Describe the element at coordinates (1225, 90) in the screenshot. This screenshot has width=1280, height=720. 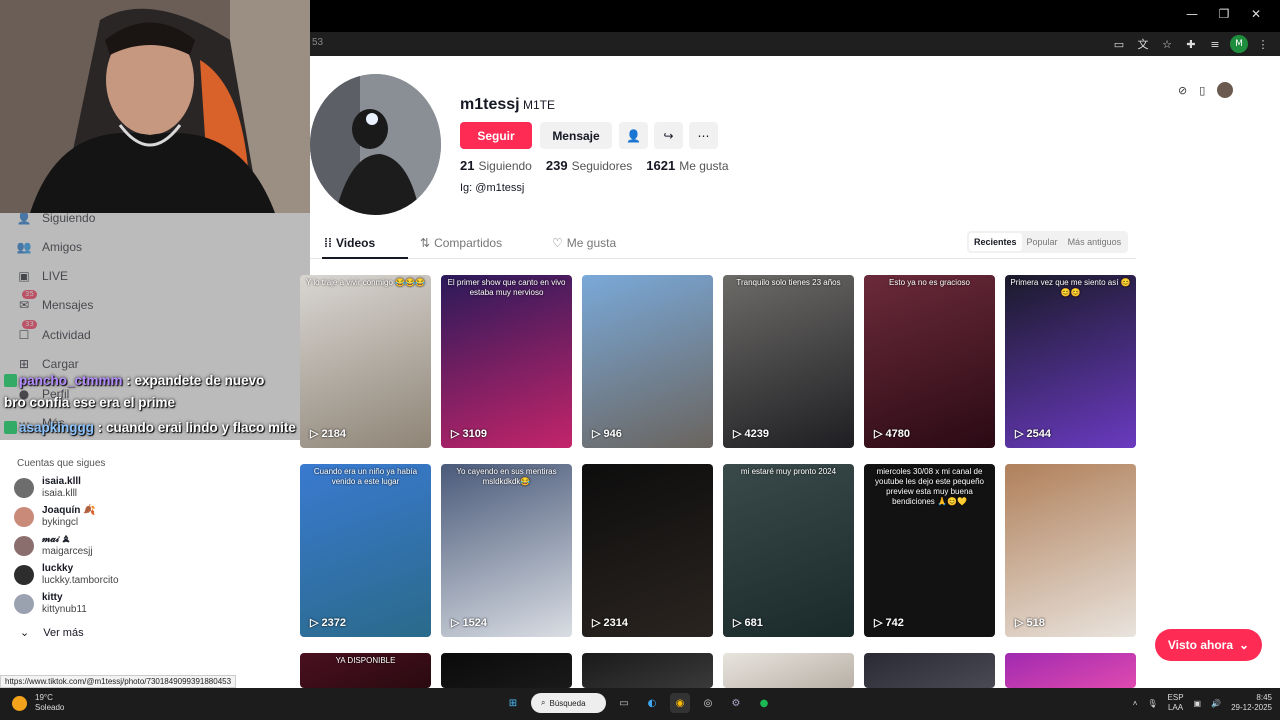
I see `user-avatar` at that location.